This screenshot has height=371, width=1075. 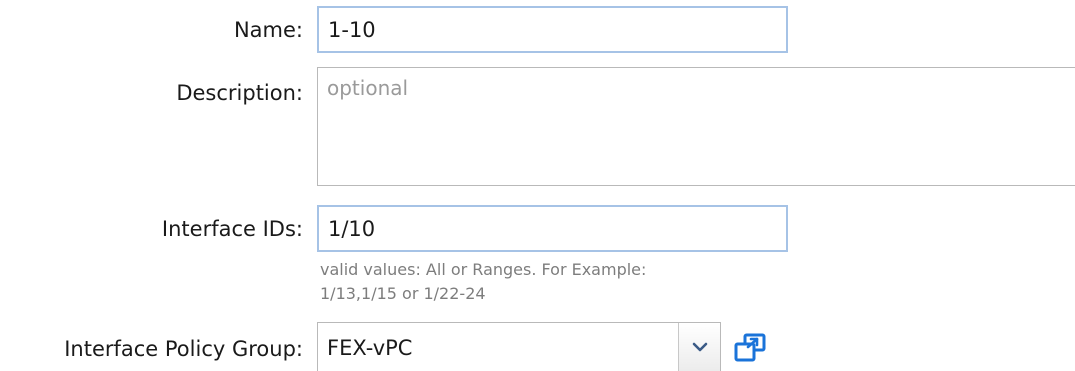 I want to click on dropdown-toggle-button, so click(x=699, y=347).